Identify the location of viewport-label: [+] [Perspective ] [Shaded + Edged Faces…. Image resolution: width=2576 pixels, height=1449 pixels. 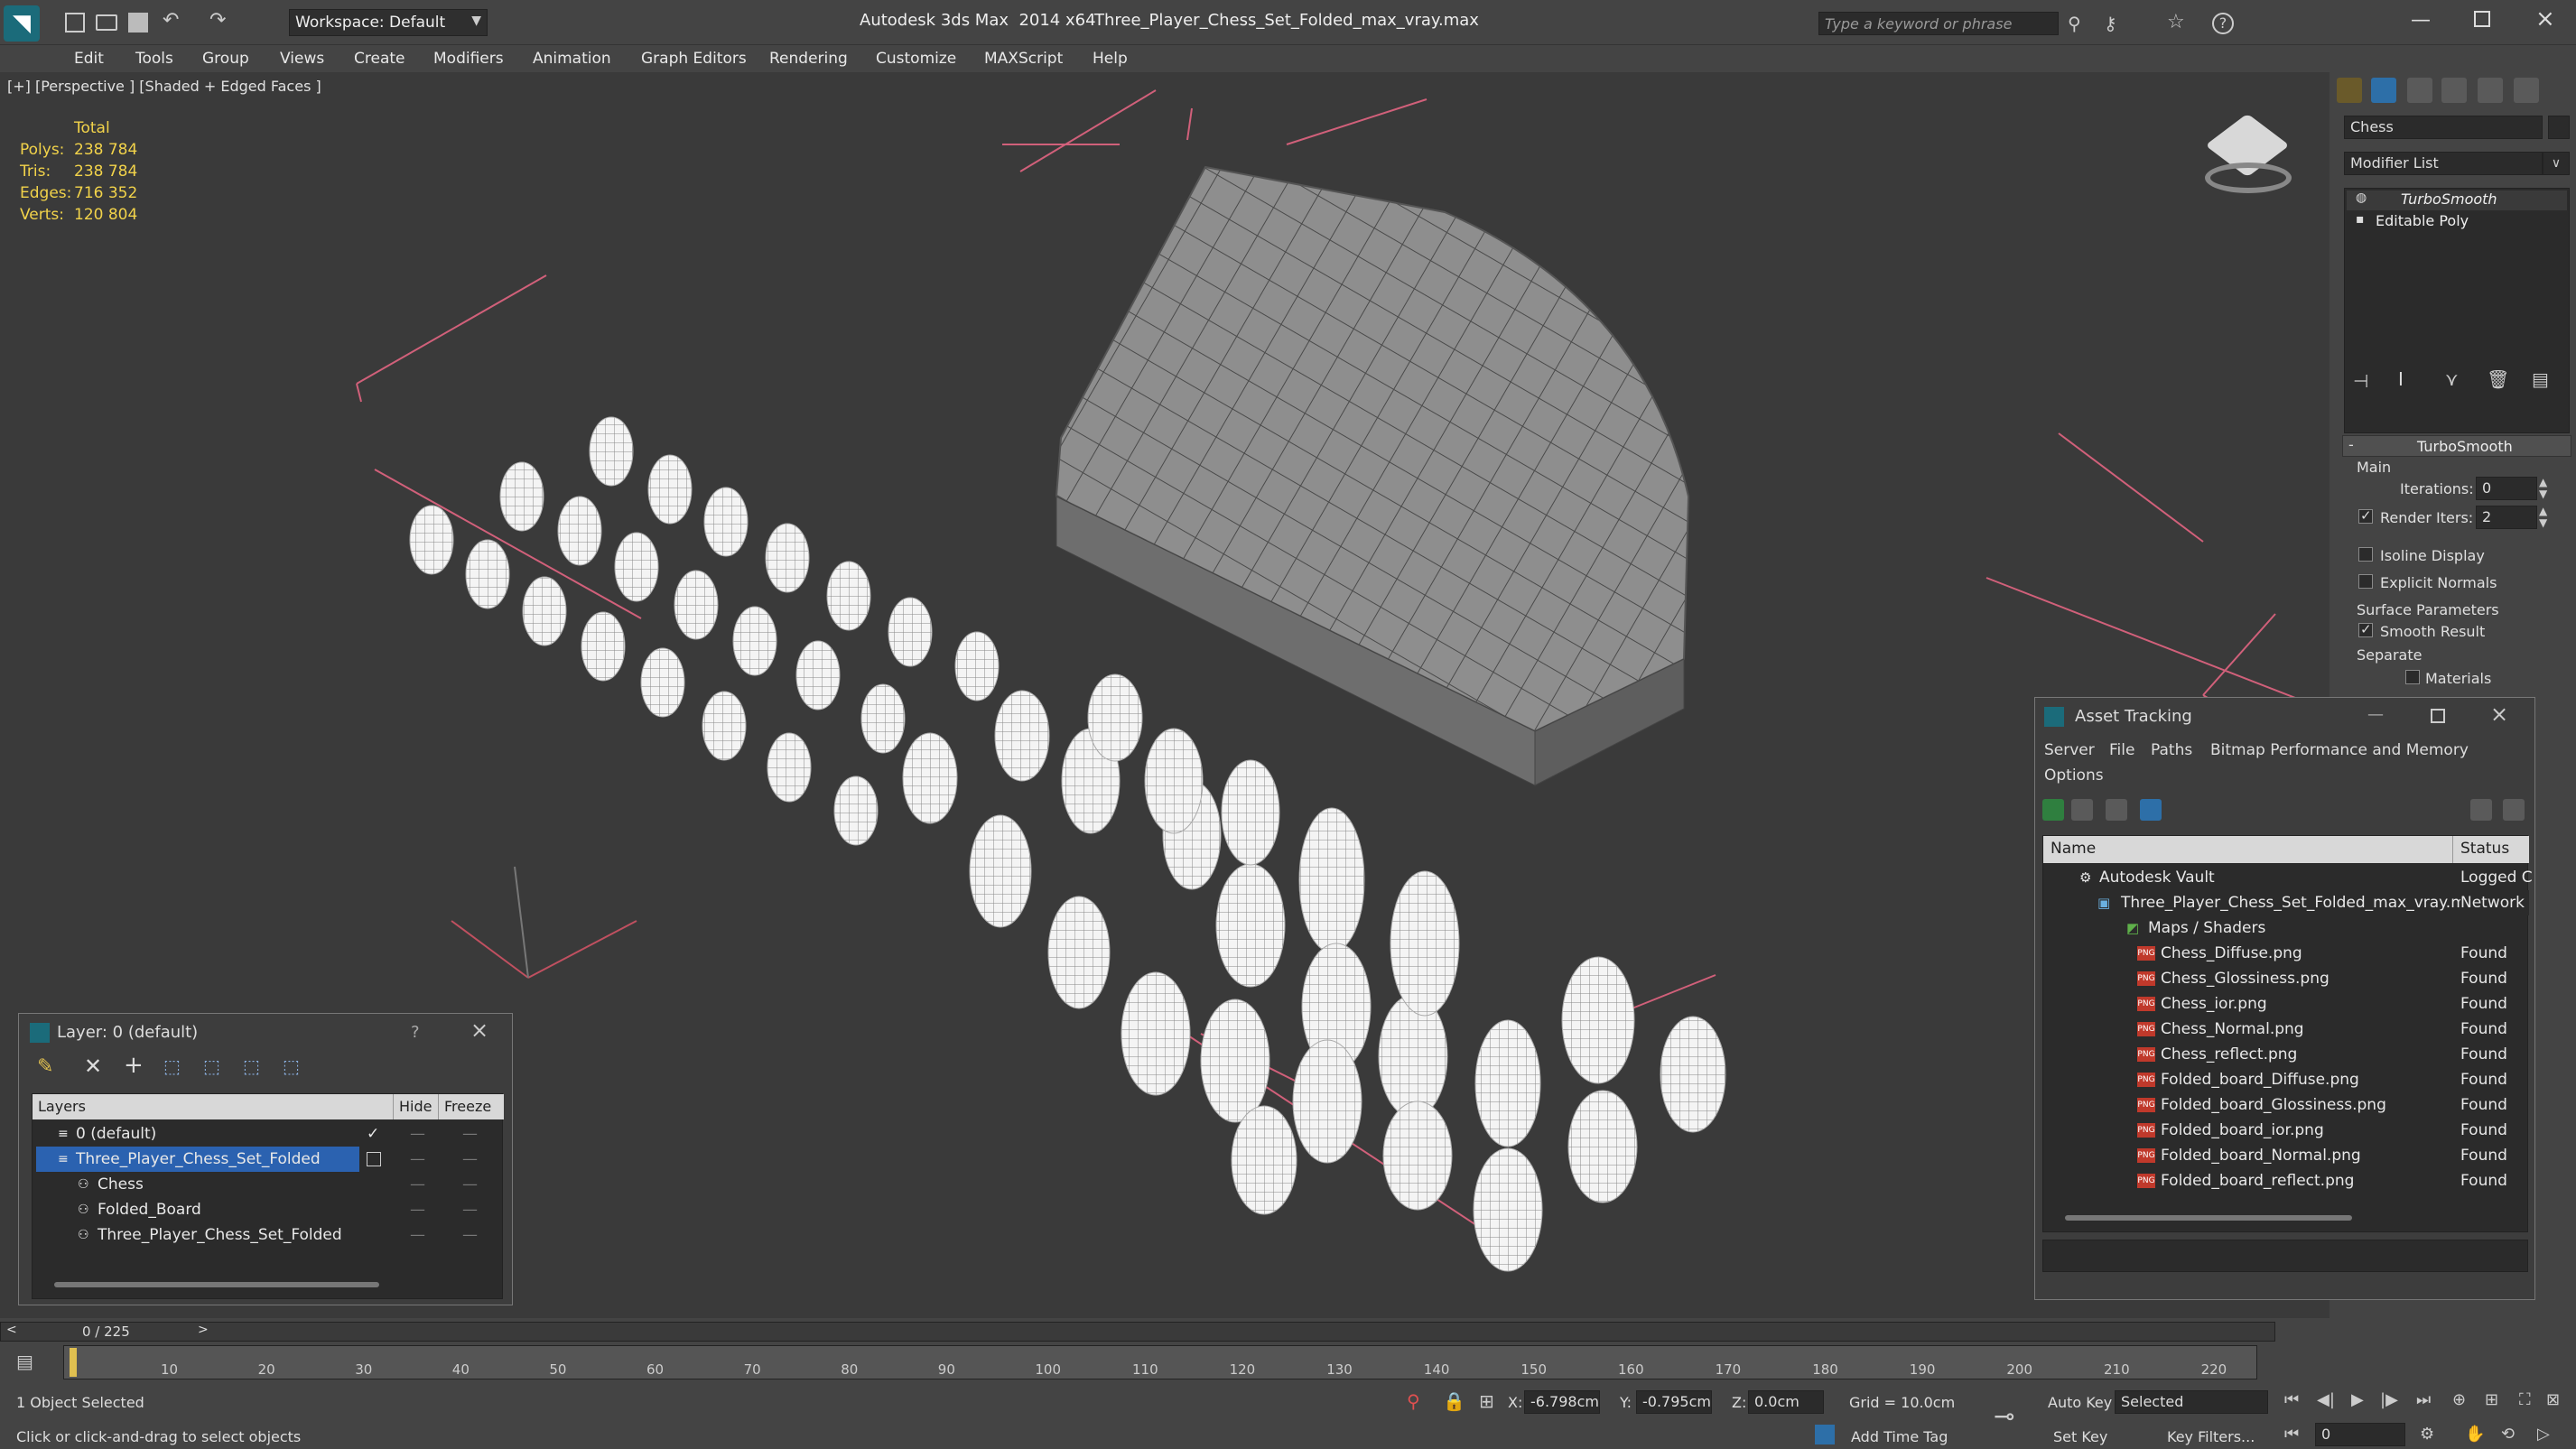
(164, 86).